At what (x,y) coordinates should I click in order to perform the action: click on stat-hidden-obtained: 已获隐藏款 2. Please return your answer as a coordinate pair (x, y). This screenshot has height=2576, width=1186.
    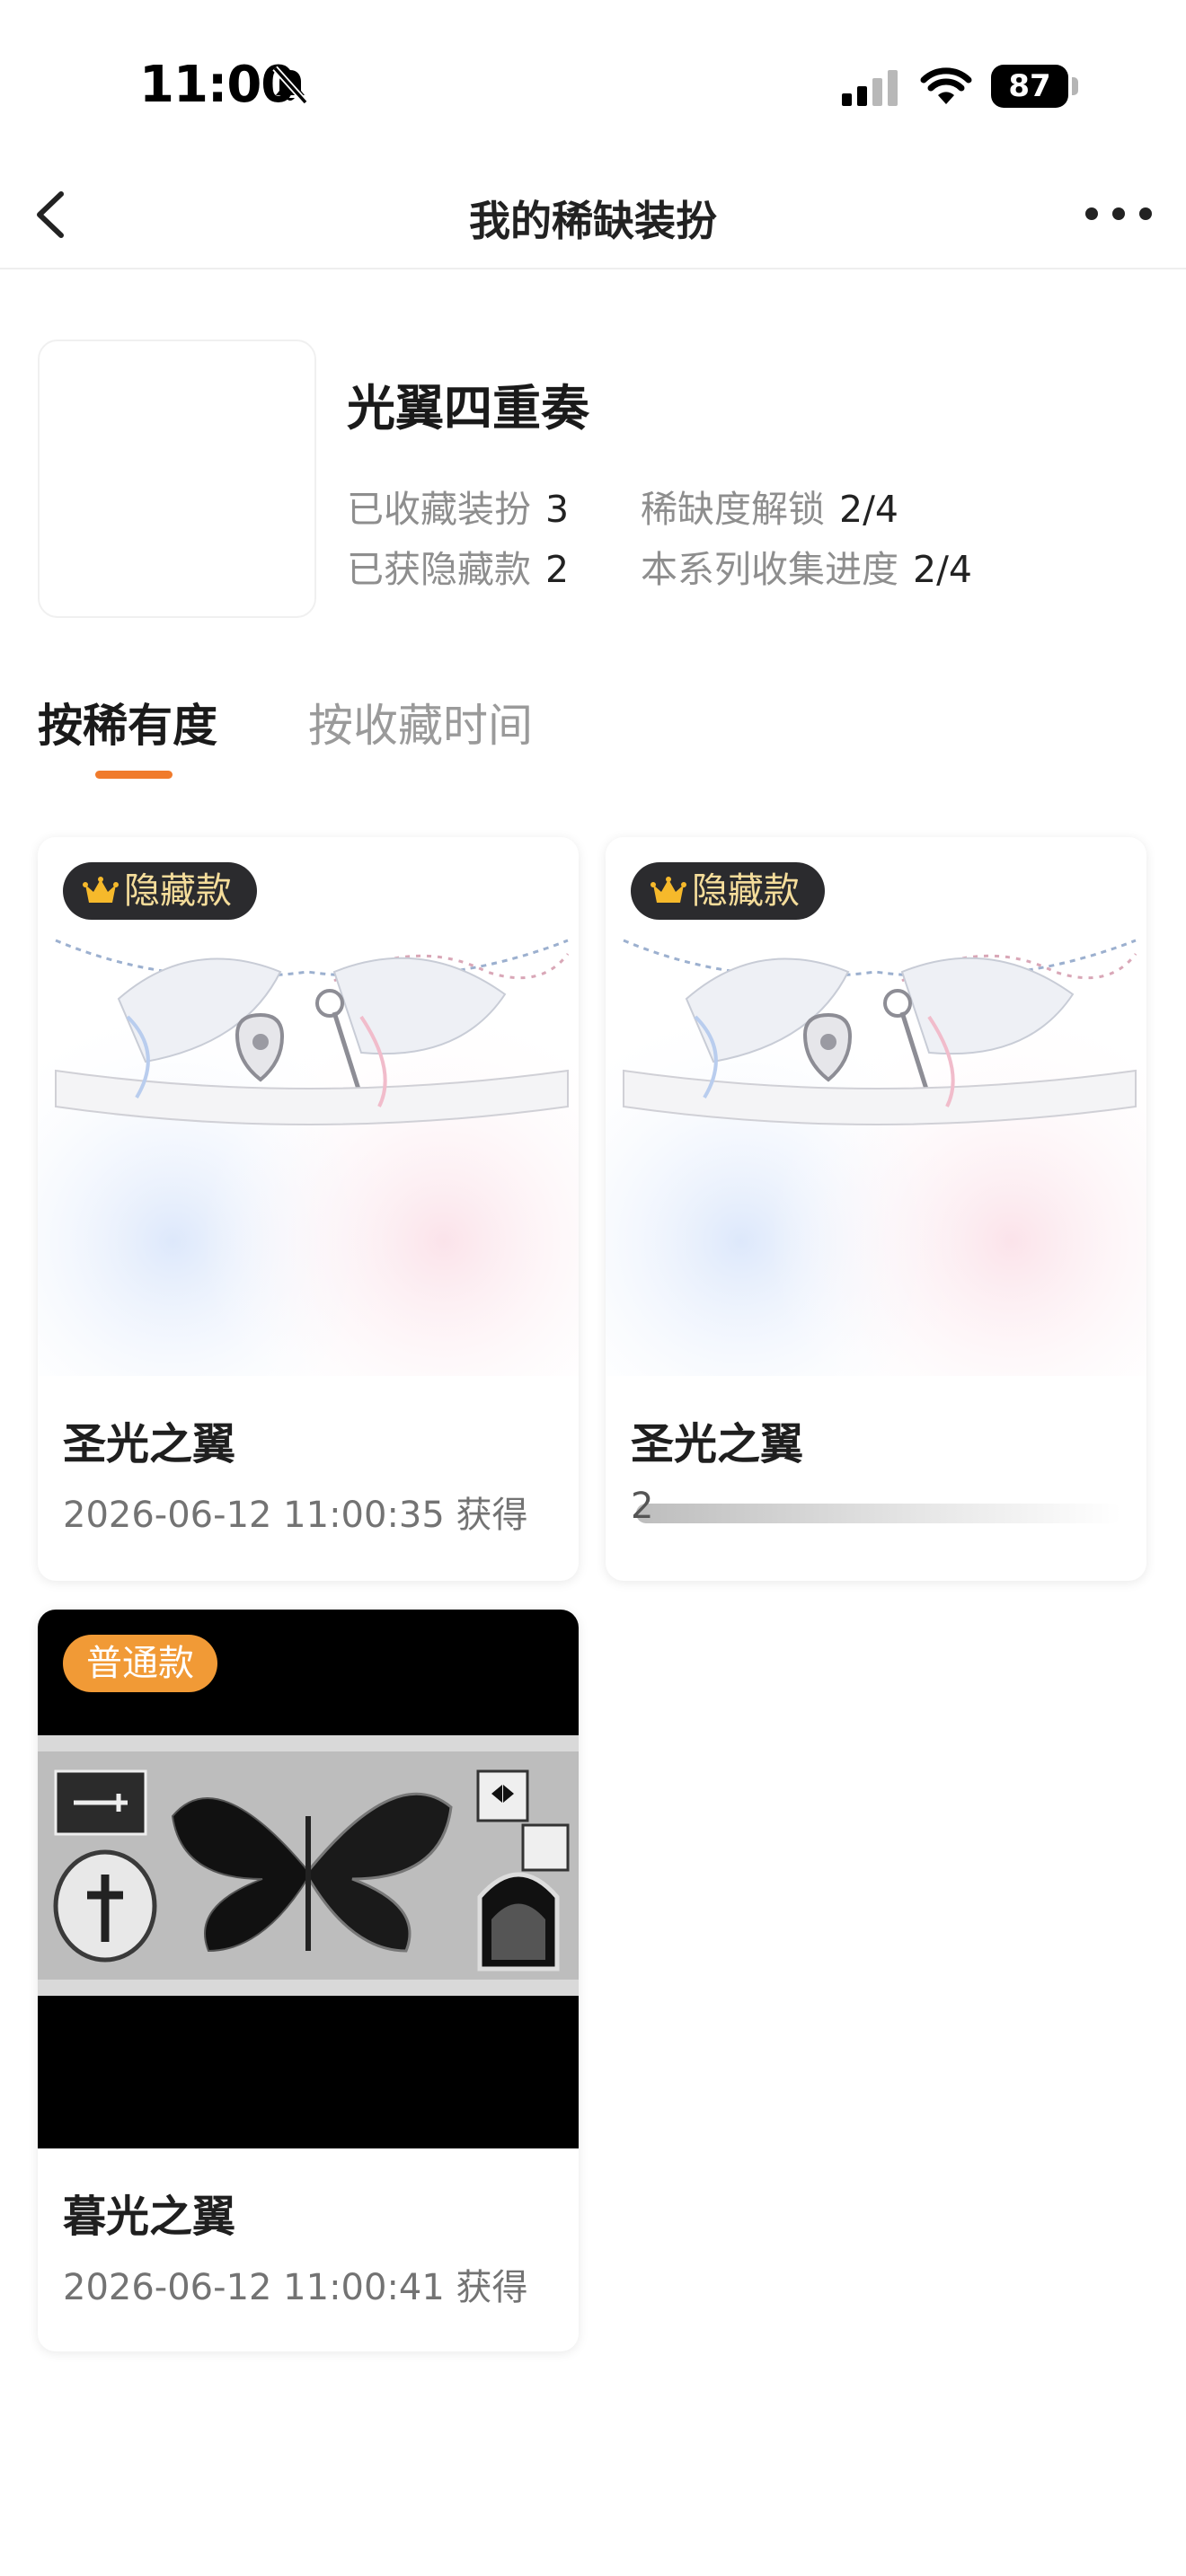
    Looking at the image, I should click on (458, 566).